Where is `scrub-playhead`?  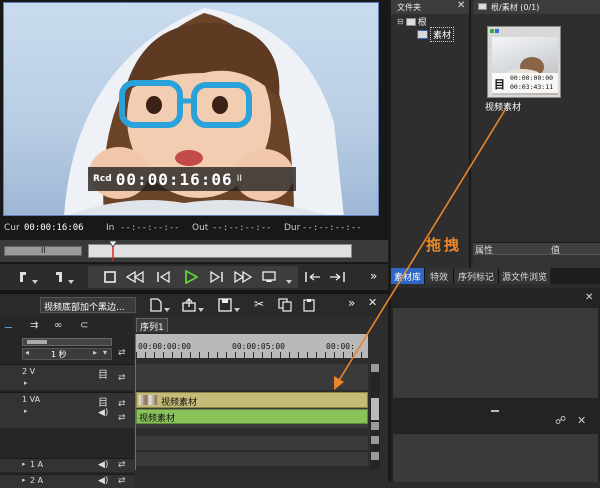
scrub-playhead is located at coordinates (112, 251).